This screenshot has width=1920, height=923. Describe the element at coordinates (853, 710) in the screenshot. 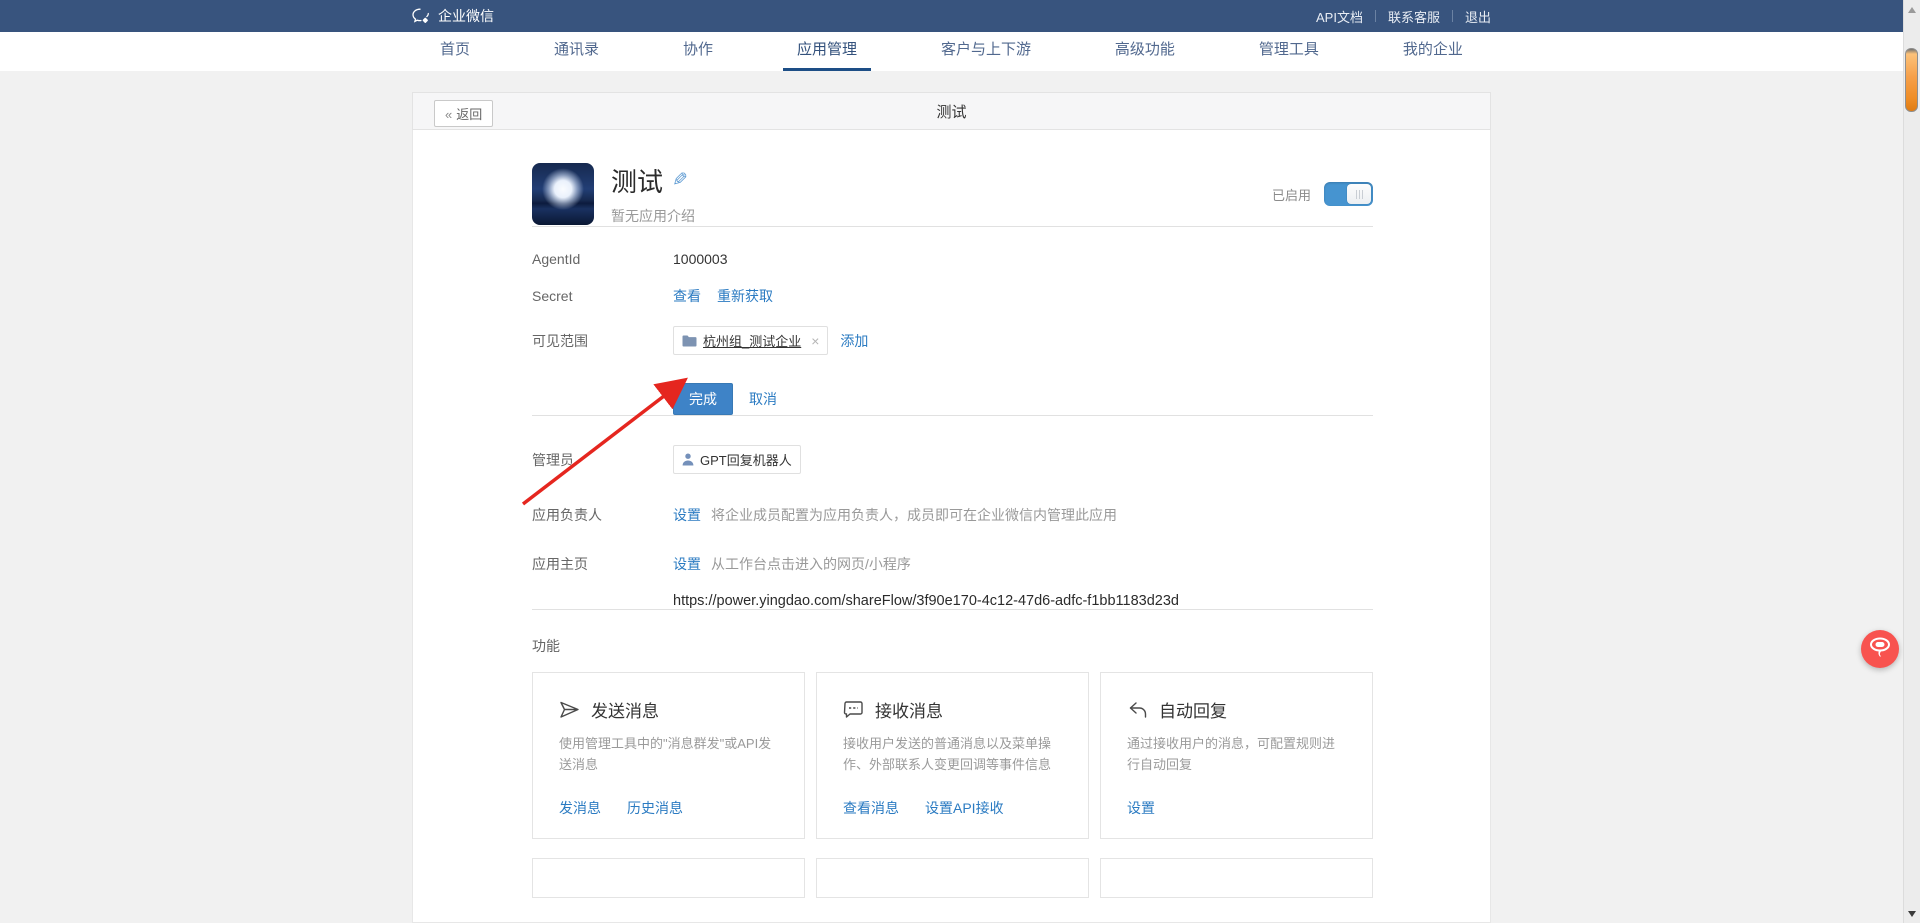

I see `receive-message-icon` at that location.